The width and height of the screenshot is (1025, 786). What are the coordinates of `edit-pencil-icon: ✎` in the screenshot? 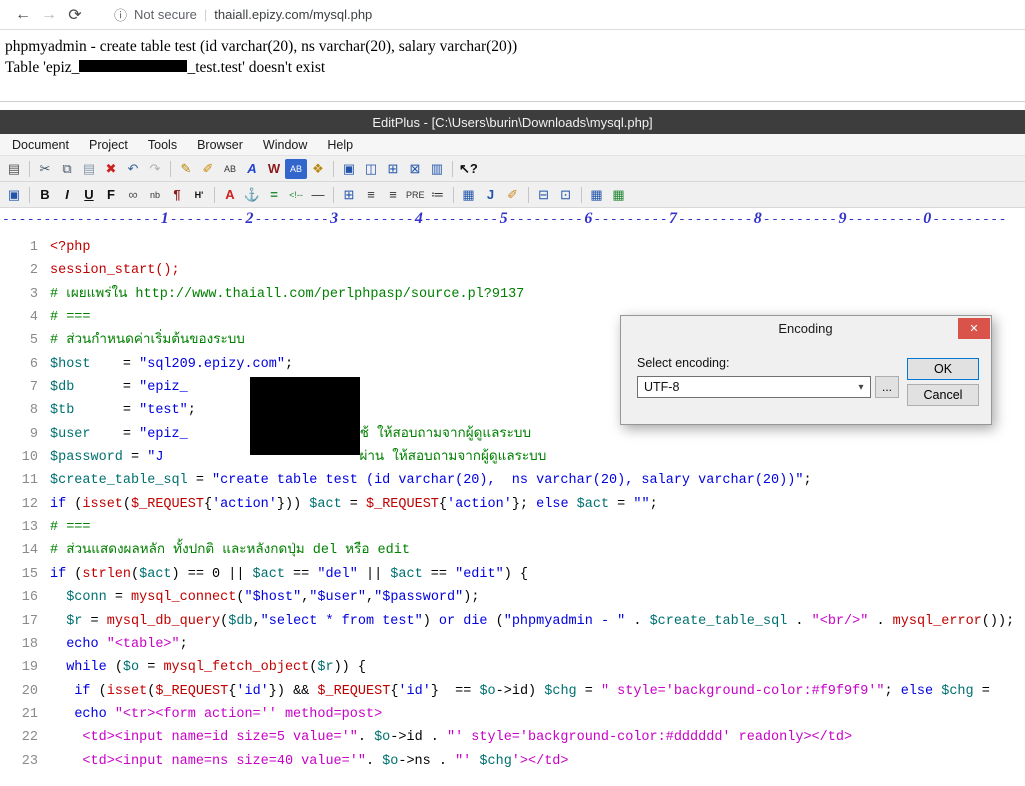 It's located at (186, 169).